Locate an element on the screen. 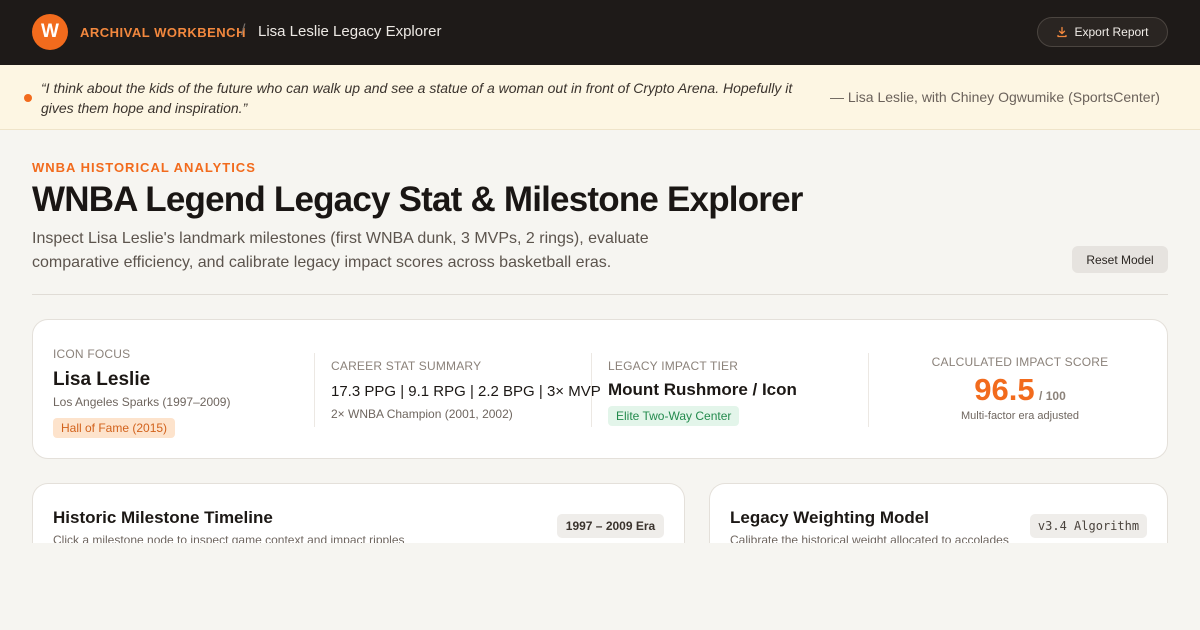 The image size is (1200, 630). icon-focus-label: ICON FOCUS is located at coordinates (92, 354).